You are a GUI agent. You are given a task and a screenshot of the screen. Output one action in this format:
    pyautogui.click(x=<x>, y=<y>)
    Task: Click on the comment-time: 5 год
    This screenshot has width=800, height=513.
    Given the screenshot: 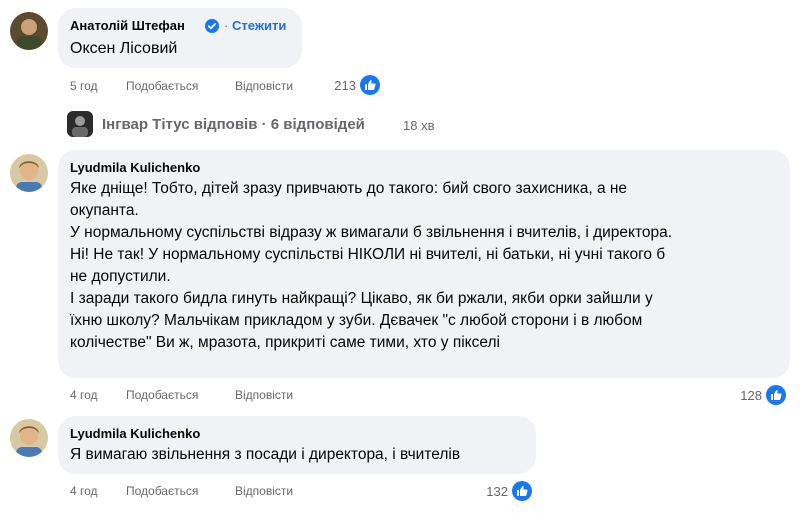 What is the action you would take?
    pyautogui.click(x=84, y=86)
    